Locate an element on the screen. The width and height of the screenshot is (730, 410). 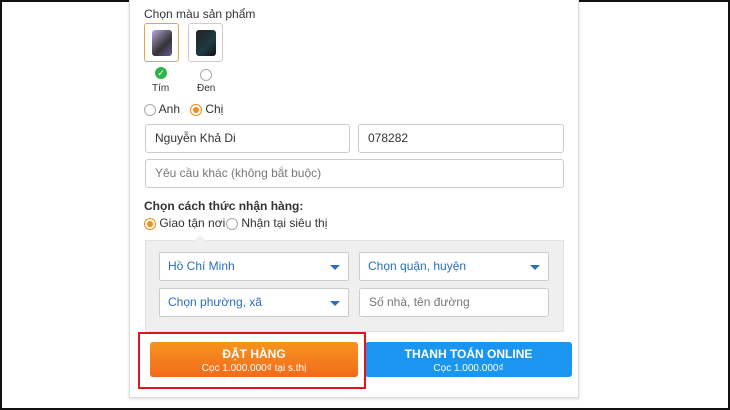
delivery-home: Giao tận nơi is located at coordinates (184, 223).